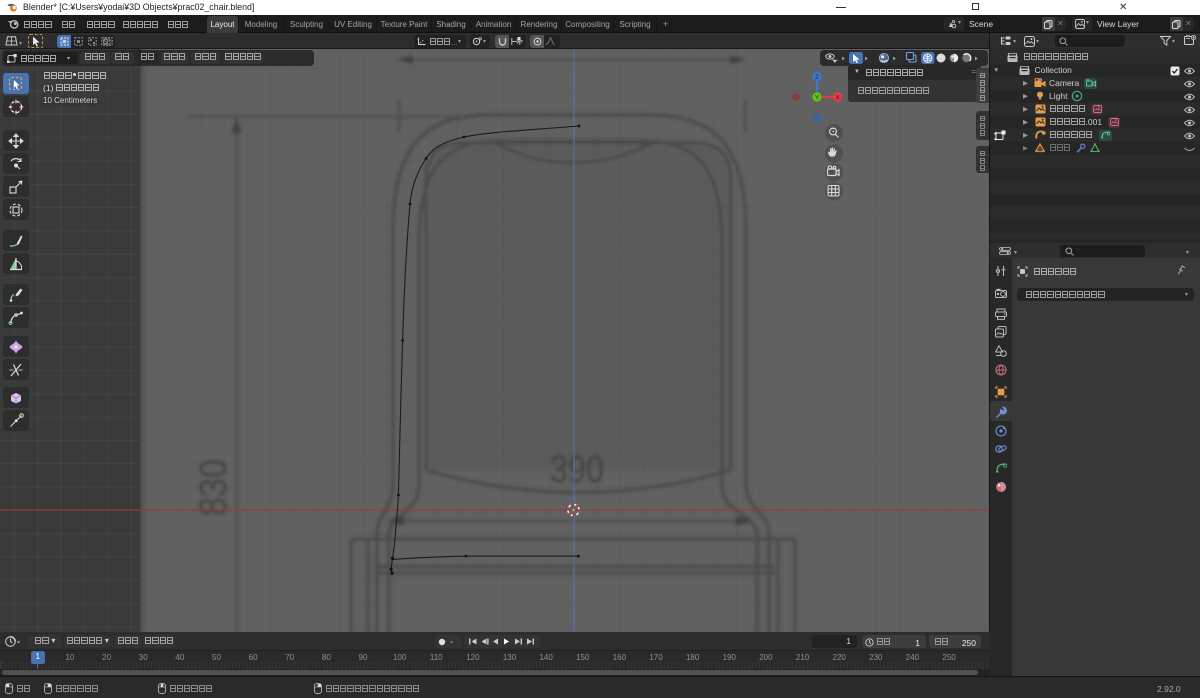 The image size is (1200, 698). What do you see at coordinates (214, 487) in the screenshot?
I see `svg-text: 830` at bounding box center [214, 487].